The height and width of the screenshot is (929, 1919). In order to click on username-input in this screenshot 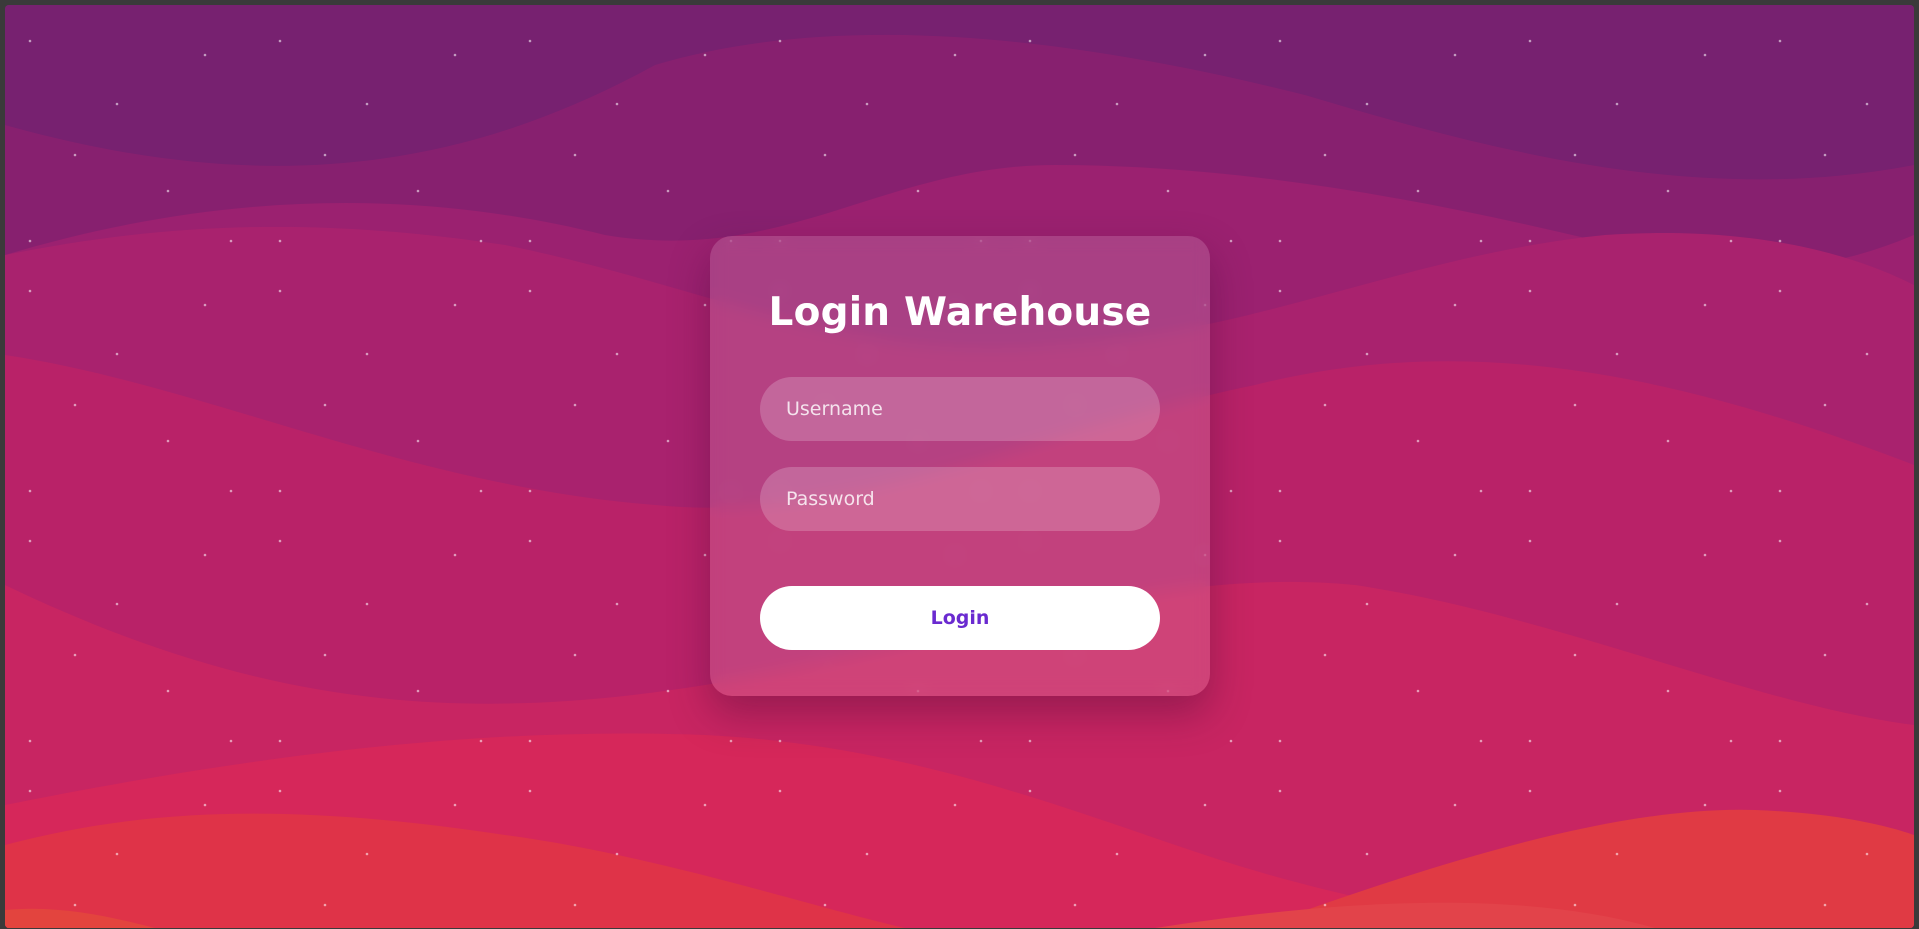, I will do `click(960, 409)`.